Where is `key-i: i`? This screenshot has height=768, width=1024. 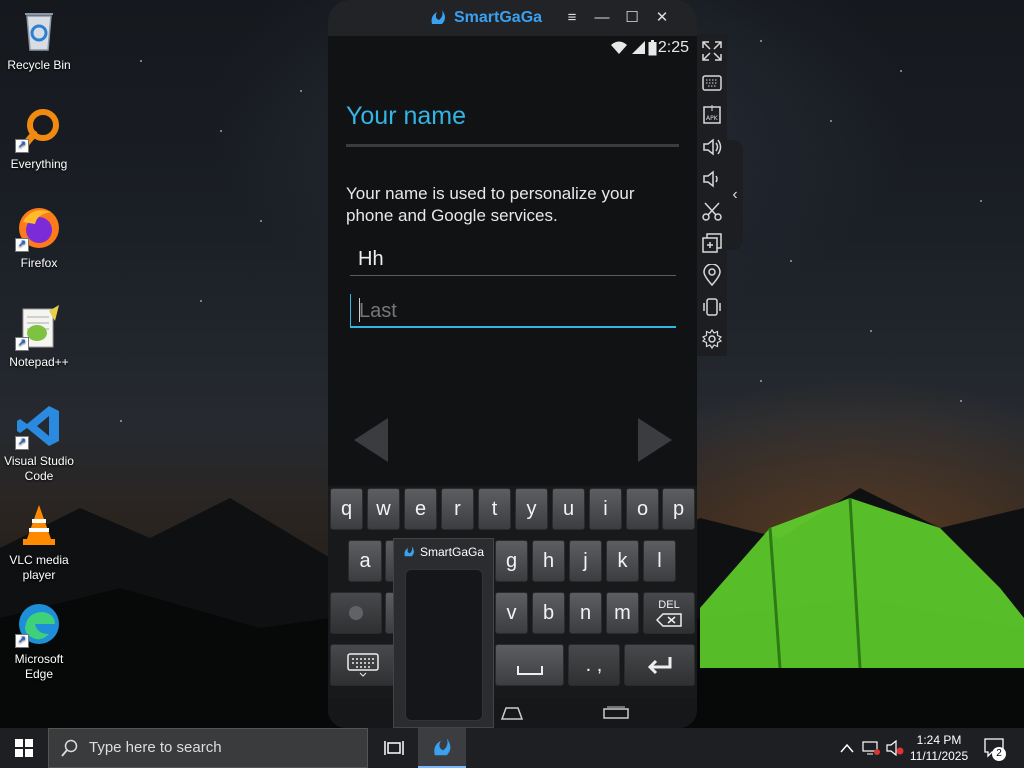
key-i: i is located at coordinates (605, 509).